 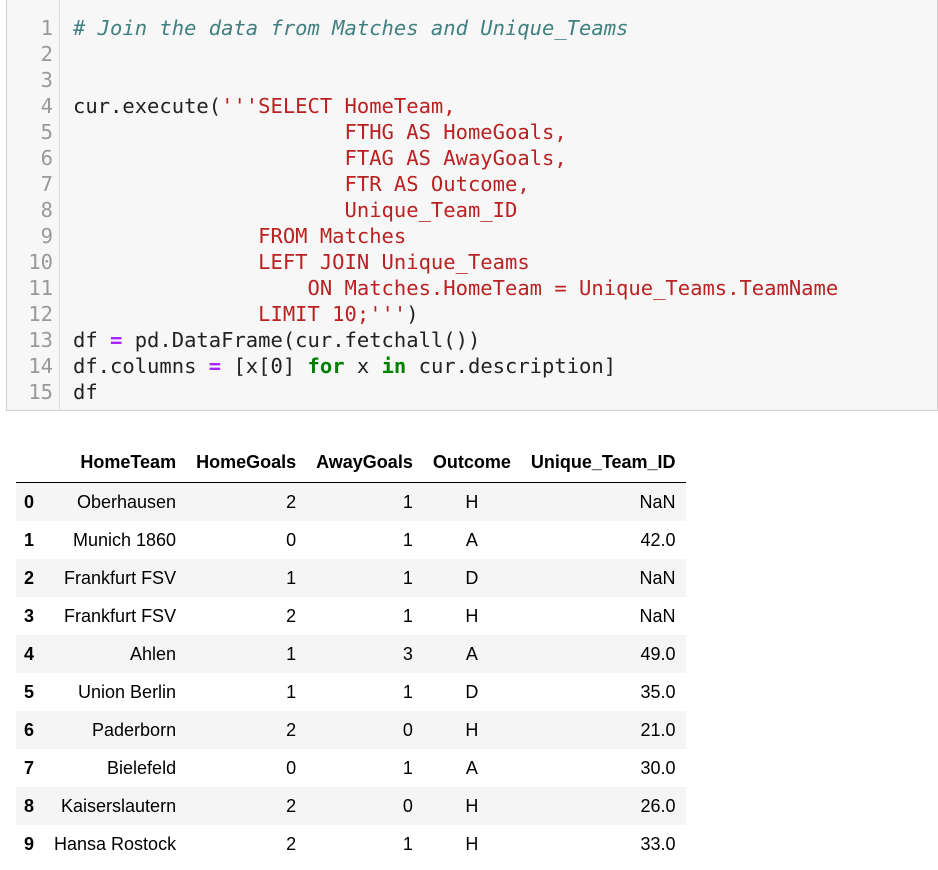 What do you see at coordinates (351, 768) in the screenshot?
I see `table-row: 7 Bielefeld 0 1 A 30.0` at bounding box center [351, 768].